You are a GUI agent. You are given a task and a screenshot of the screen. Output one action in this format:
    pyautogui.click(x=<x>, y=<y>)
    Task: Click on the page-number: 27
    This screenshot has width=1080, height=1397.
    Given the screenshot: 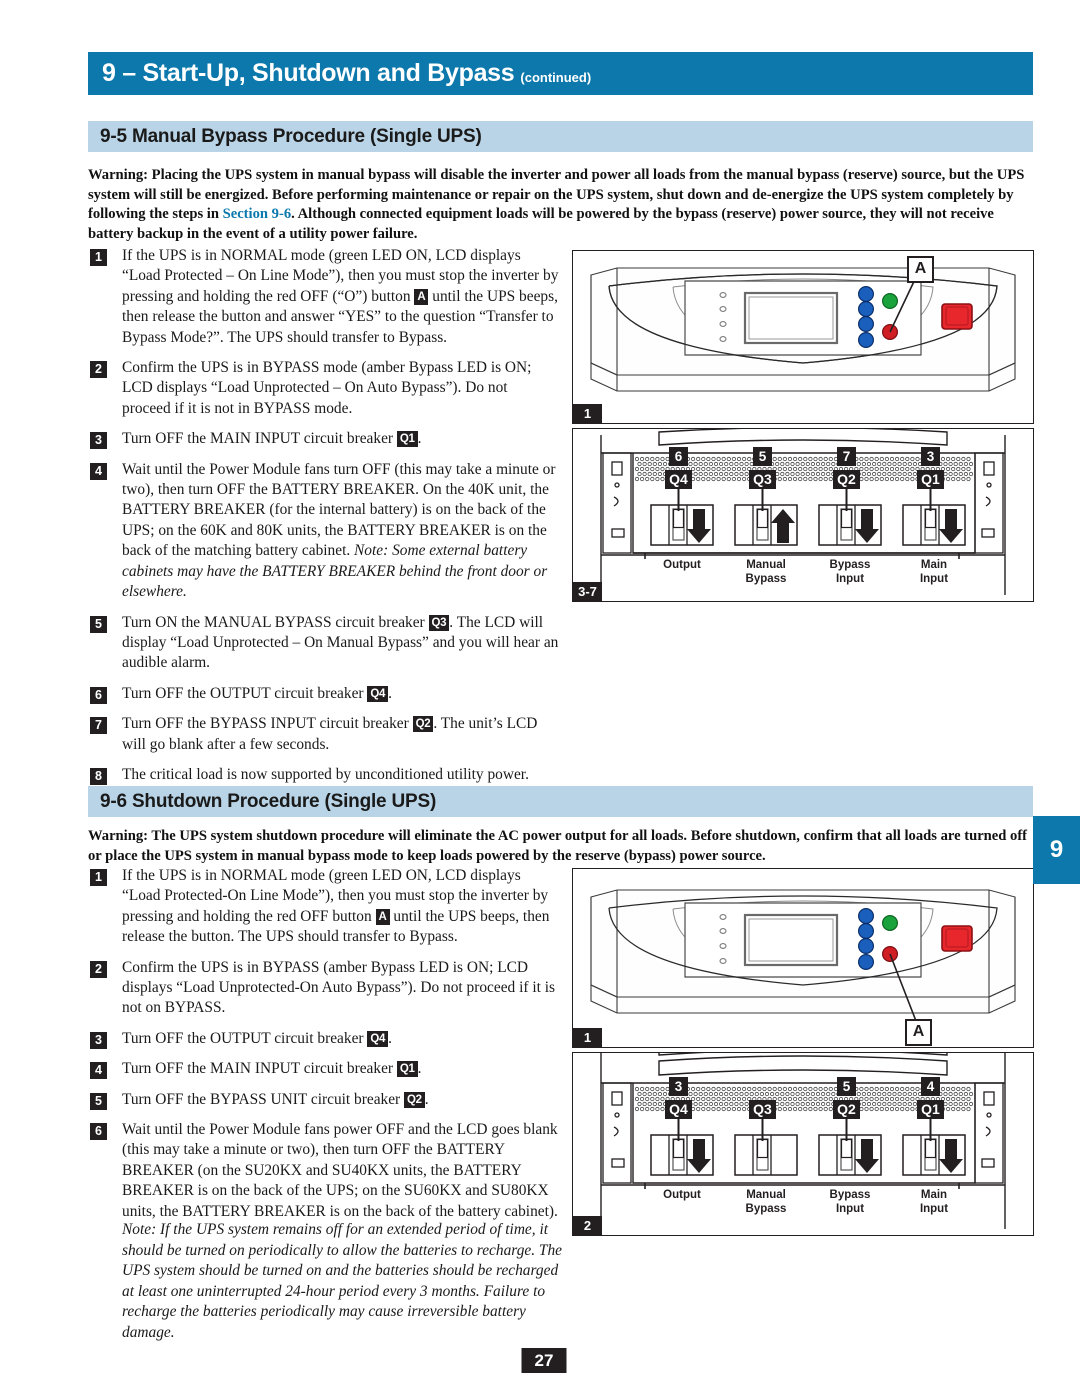 What is the action you would take?
    pyautogui.click(x=544, y=1360)
    